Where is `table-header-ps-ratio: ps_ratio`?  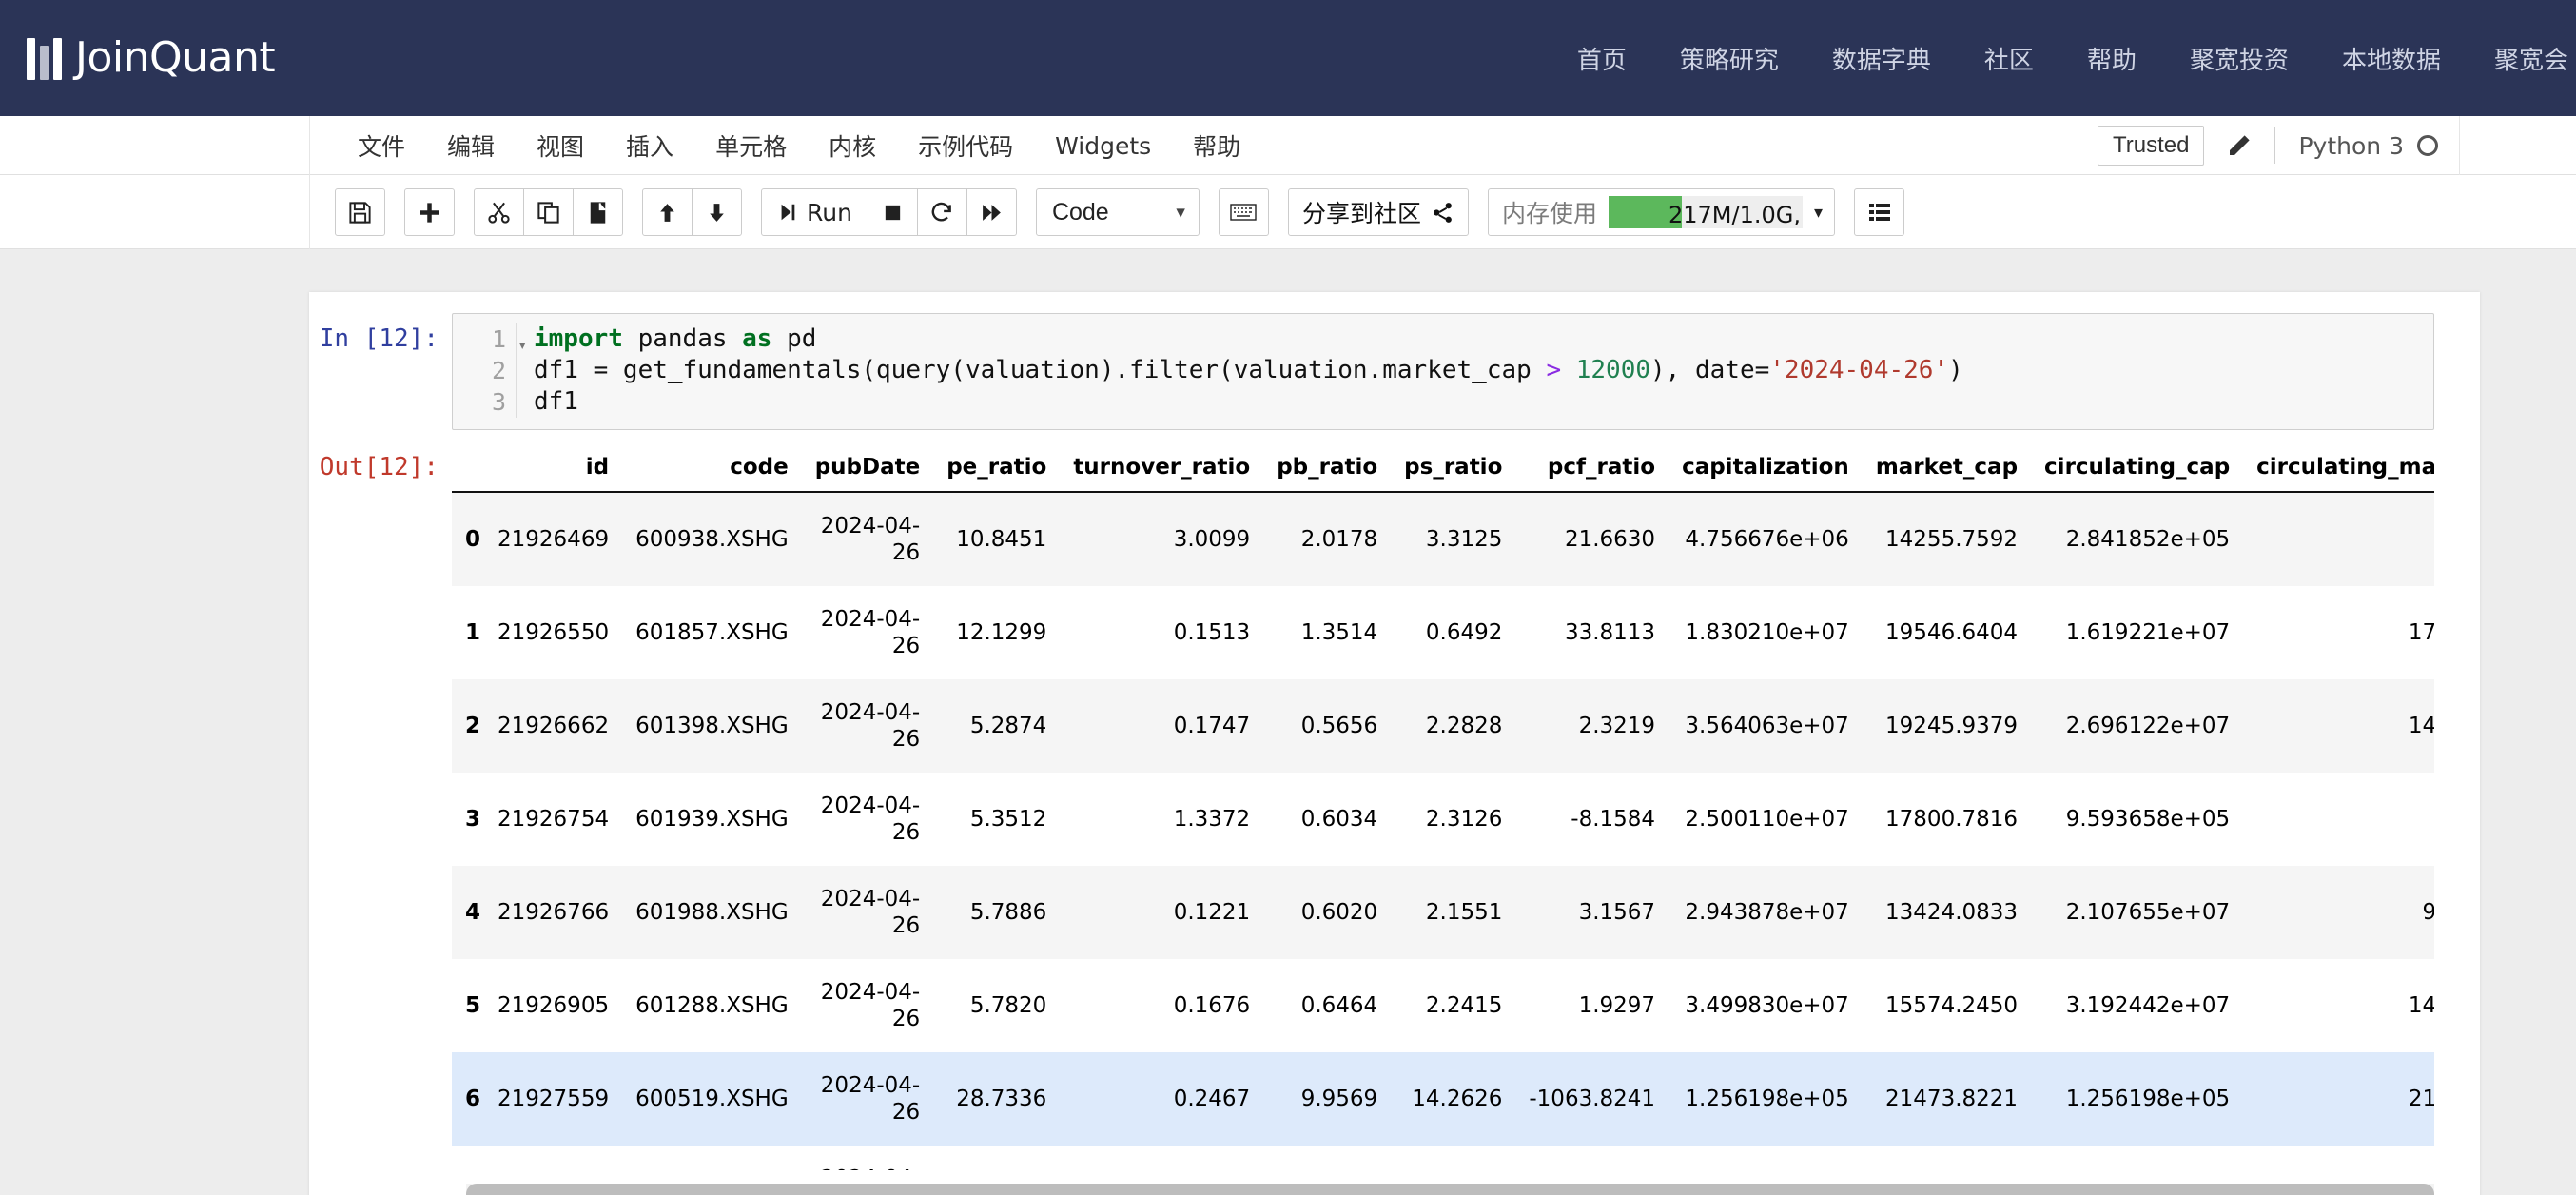
table-header-ps-ratio: ps_ratio is located at coordinates (1454, 469).